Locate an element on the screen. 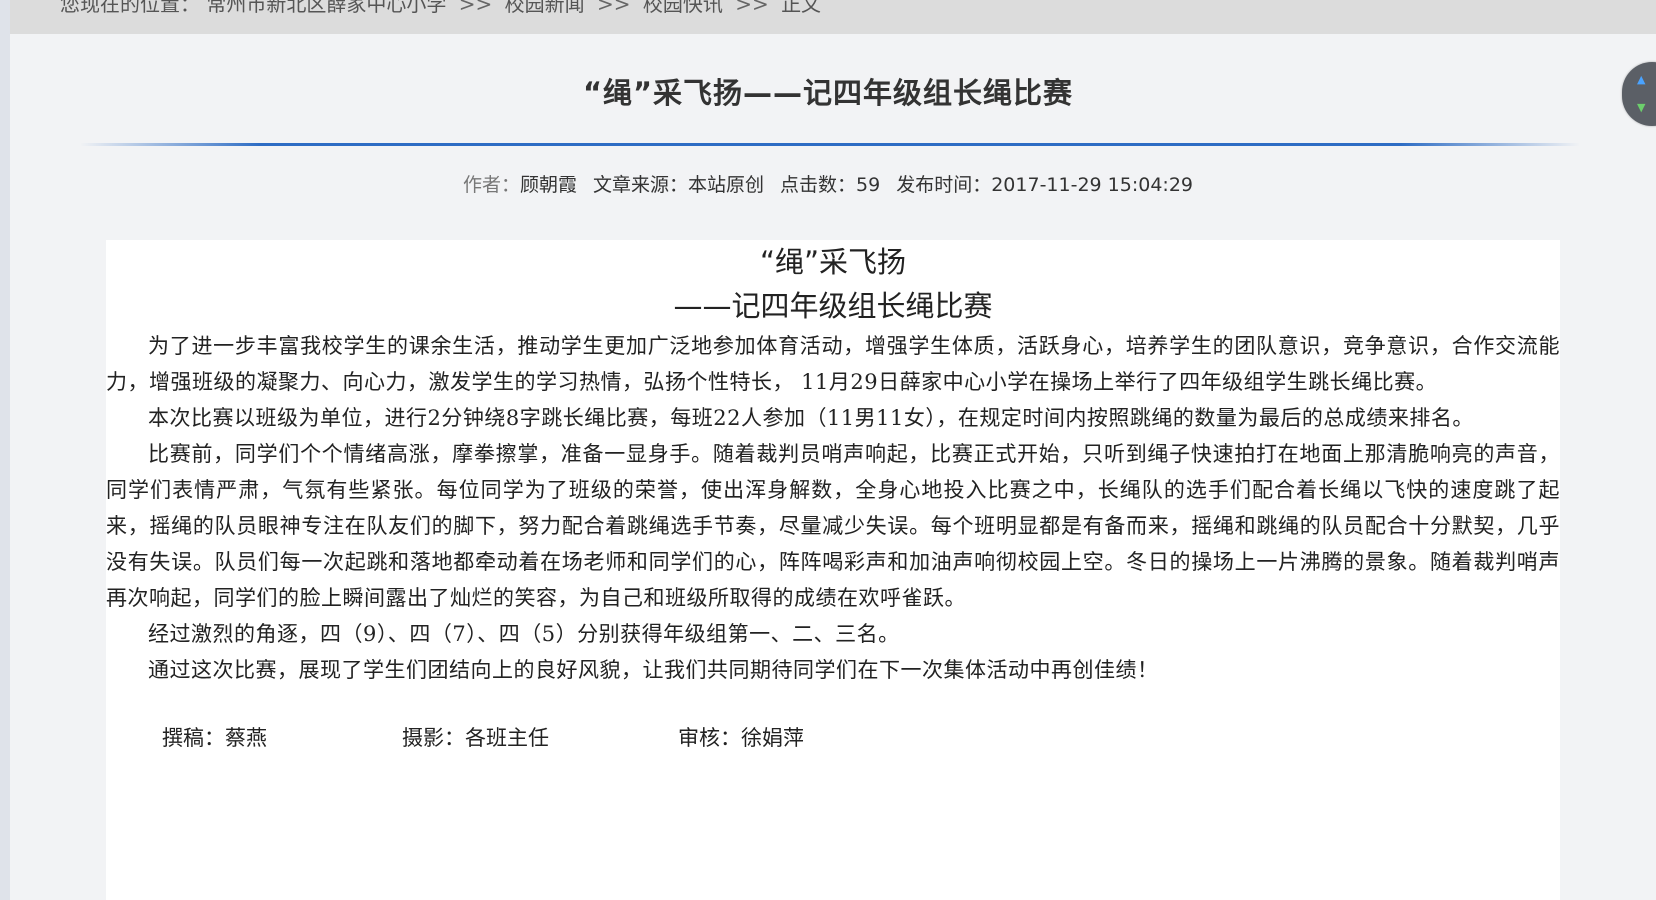  author-label: 作者： is located at coordinates (491, 185).